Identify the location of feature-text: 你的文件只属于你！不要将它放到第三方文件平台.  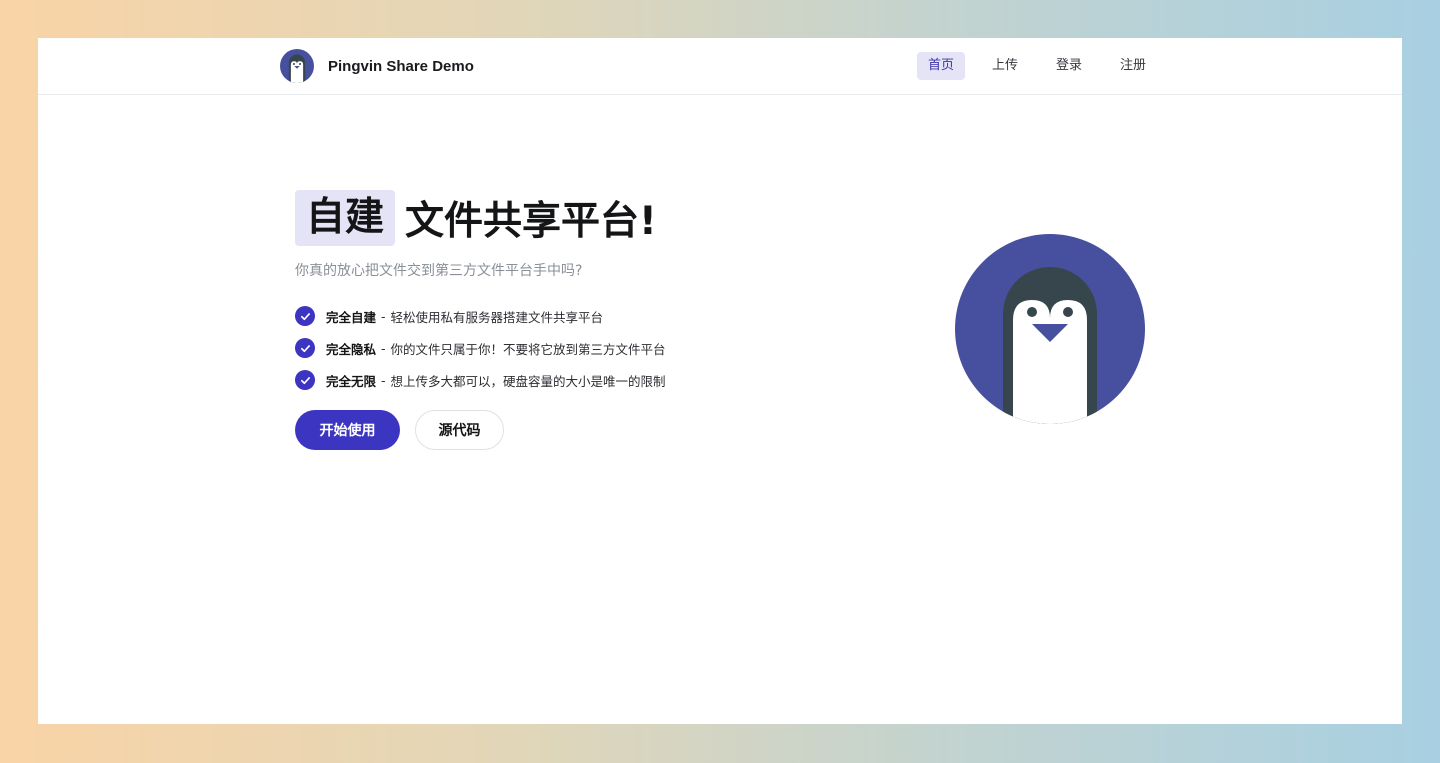
(528, 349).